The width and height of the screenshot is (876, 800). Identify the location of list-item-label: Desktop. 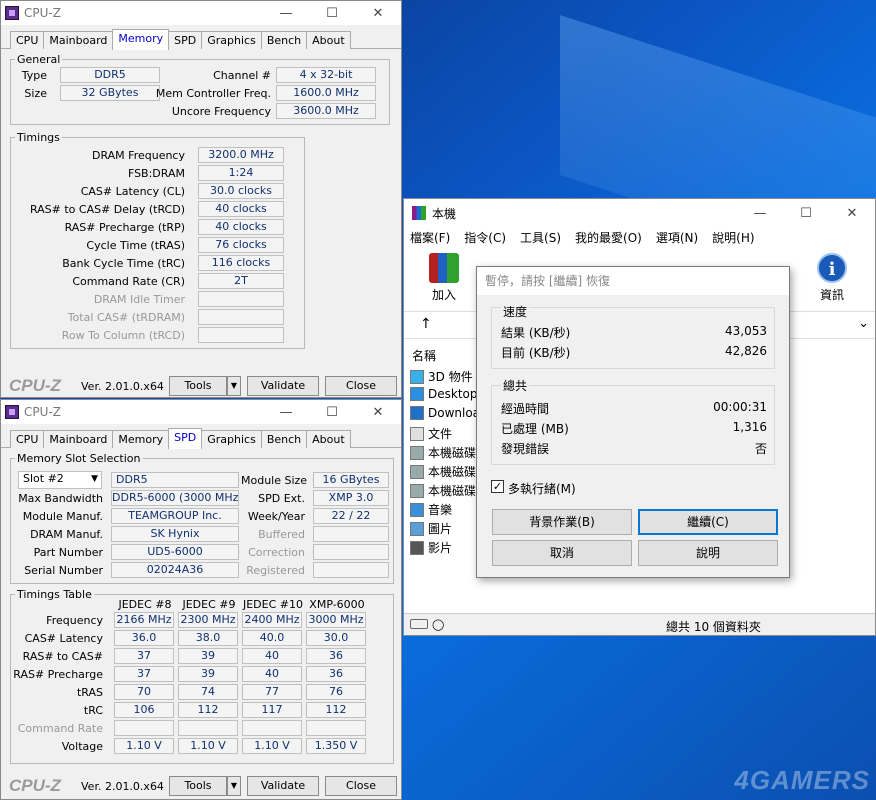
(453, 394).